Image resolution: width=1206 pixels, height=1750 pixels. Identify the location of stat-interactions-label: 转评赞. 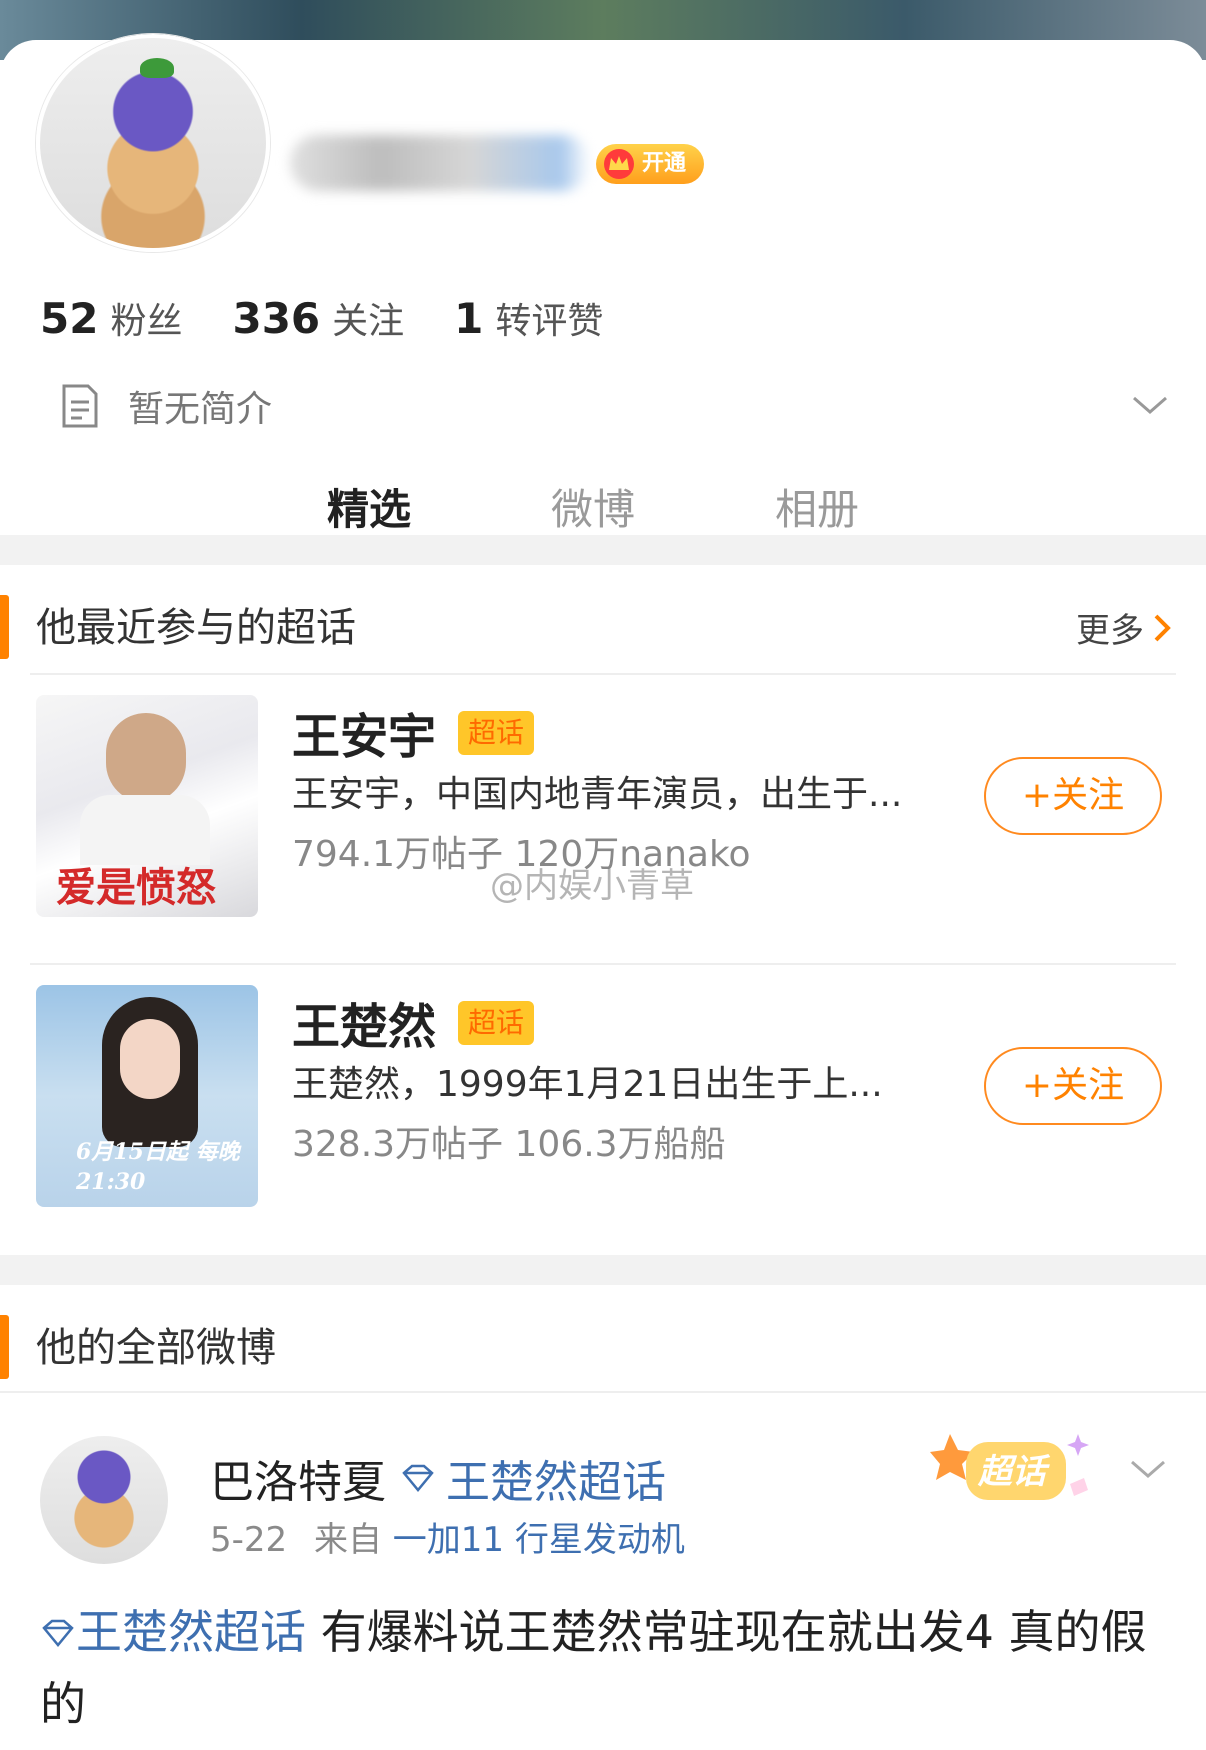
(549, 321).